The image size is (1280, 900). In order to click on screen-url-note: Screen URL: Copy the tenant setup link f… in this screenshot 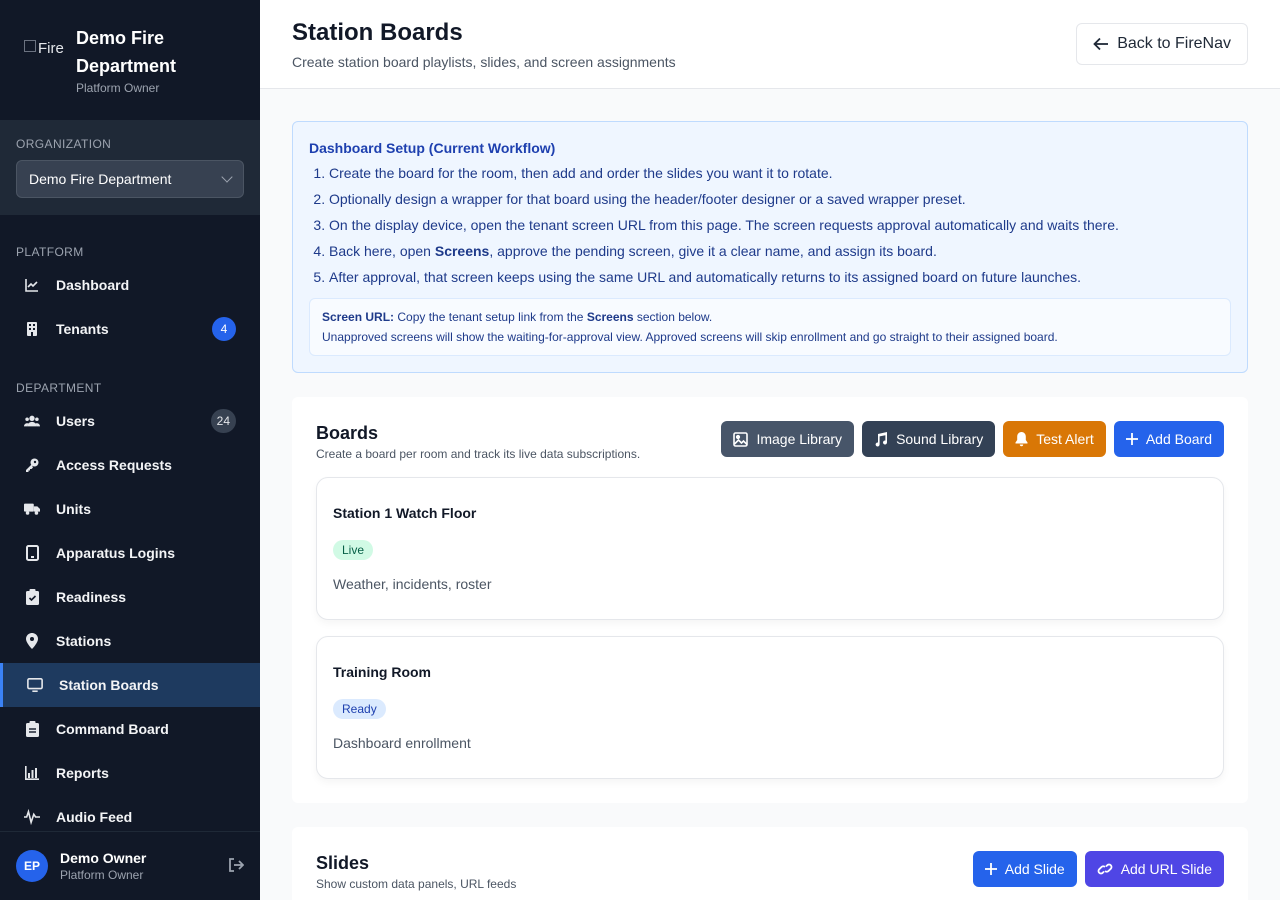, I will do `click(770, 327)`.